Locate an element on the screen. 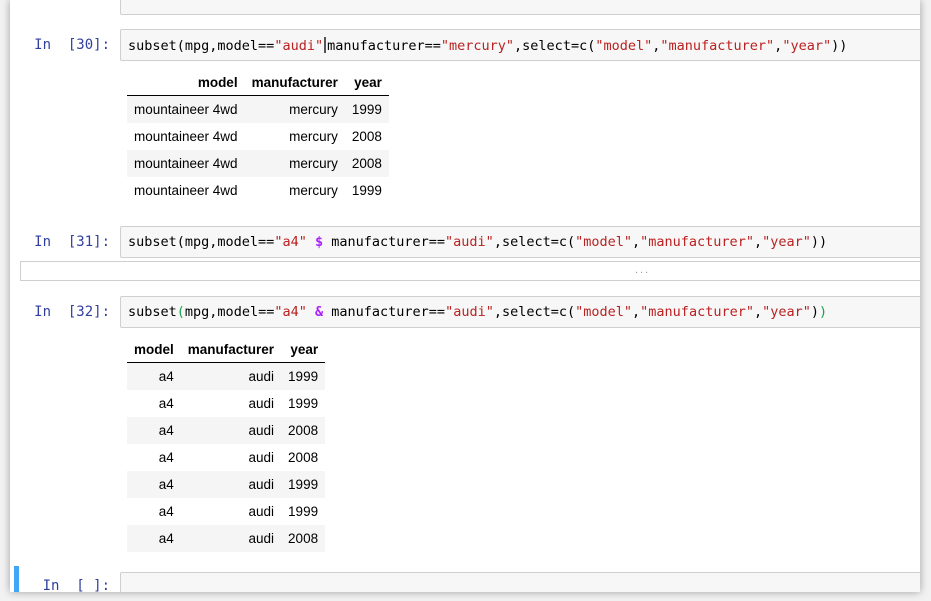 The width and height of the screenshot is (931, 601). matched-bracket: ) is located at coordinates (823, 312).